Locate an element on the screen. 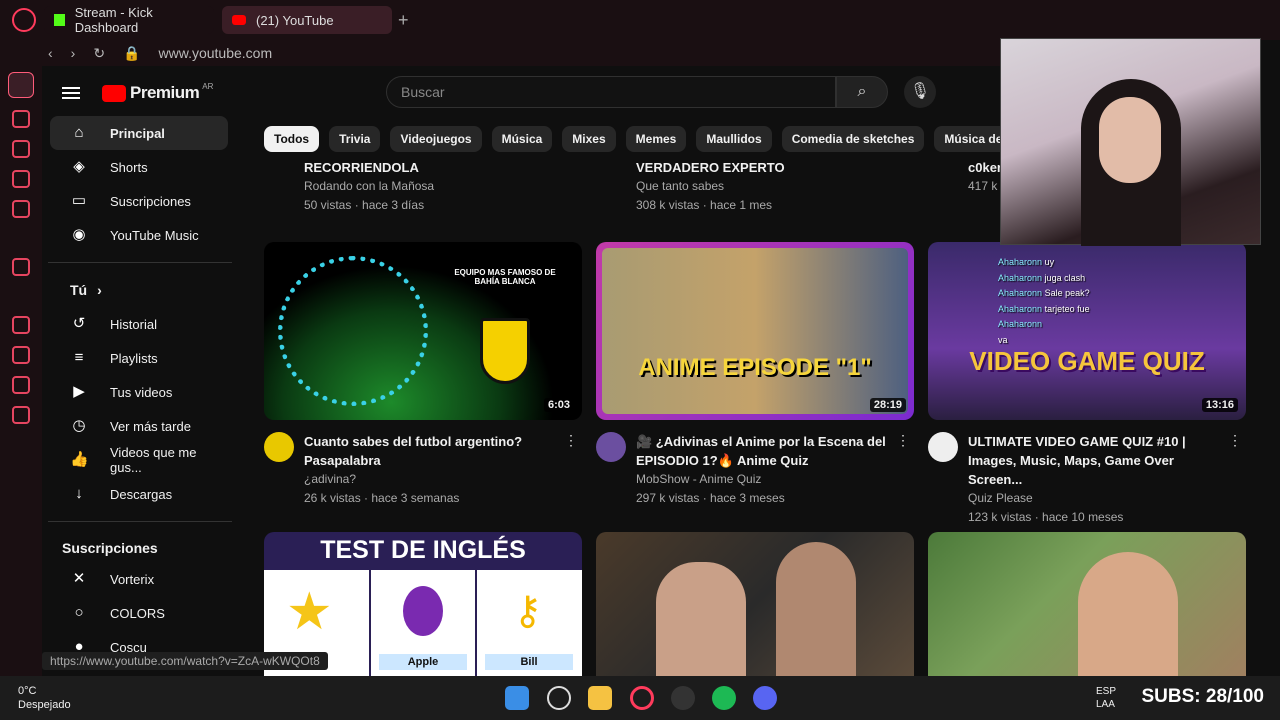  windows-start-icon is located at coordinates (517, 698).